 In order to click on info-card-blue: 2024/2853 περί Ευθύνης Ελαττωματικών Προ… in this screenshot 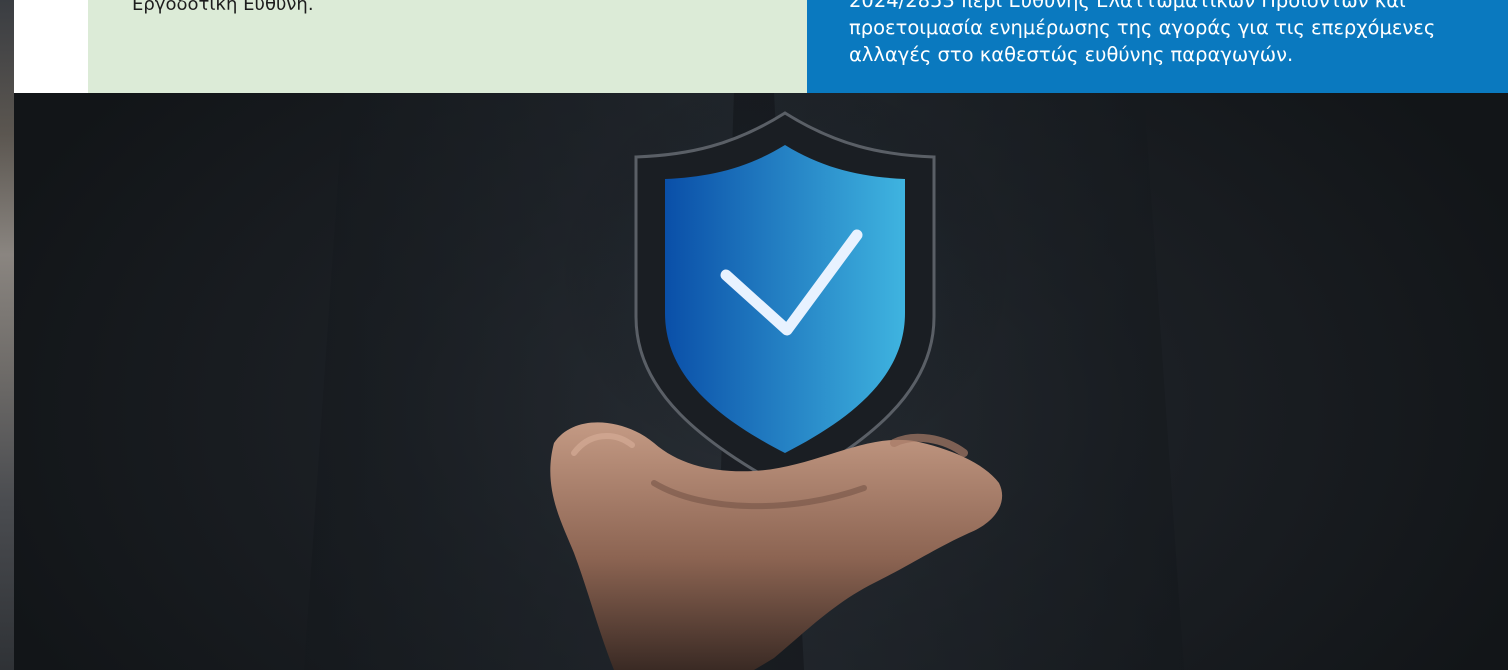, I will do `click(1157, 46)`.